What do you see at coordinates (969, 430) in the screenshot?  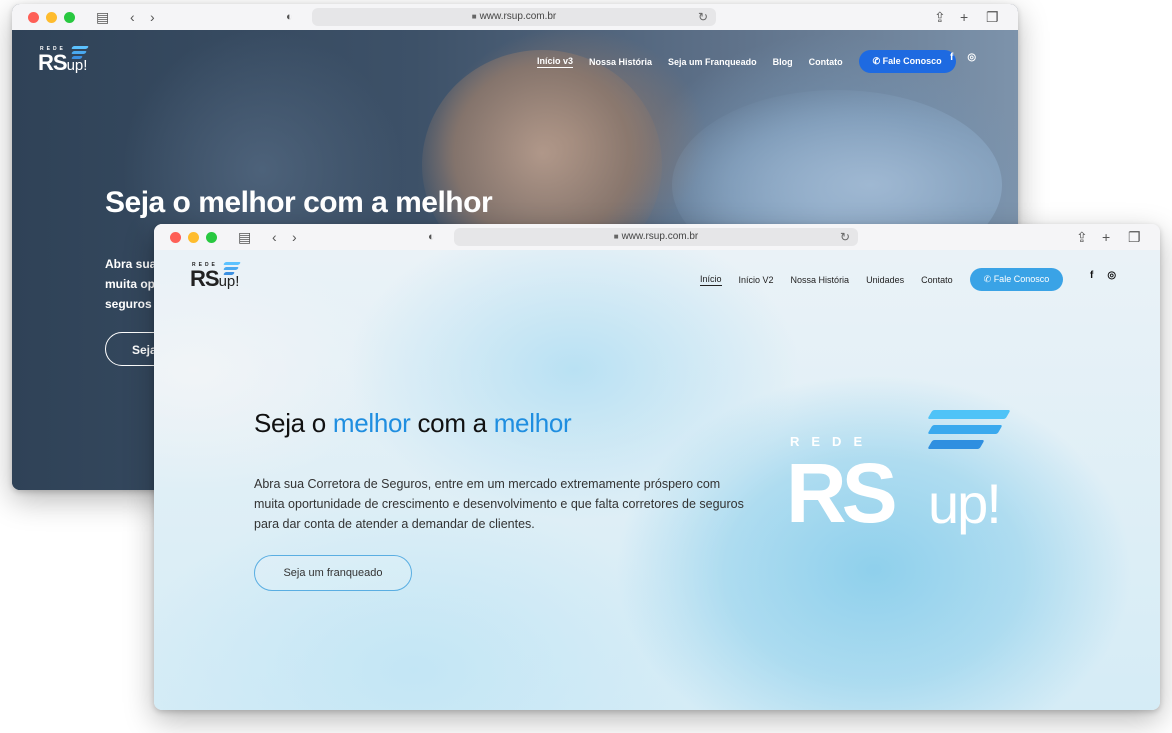 I see `big-logo-stripes-icon` at bounding box center [969, 430].